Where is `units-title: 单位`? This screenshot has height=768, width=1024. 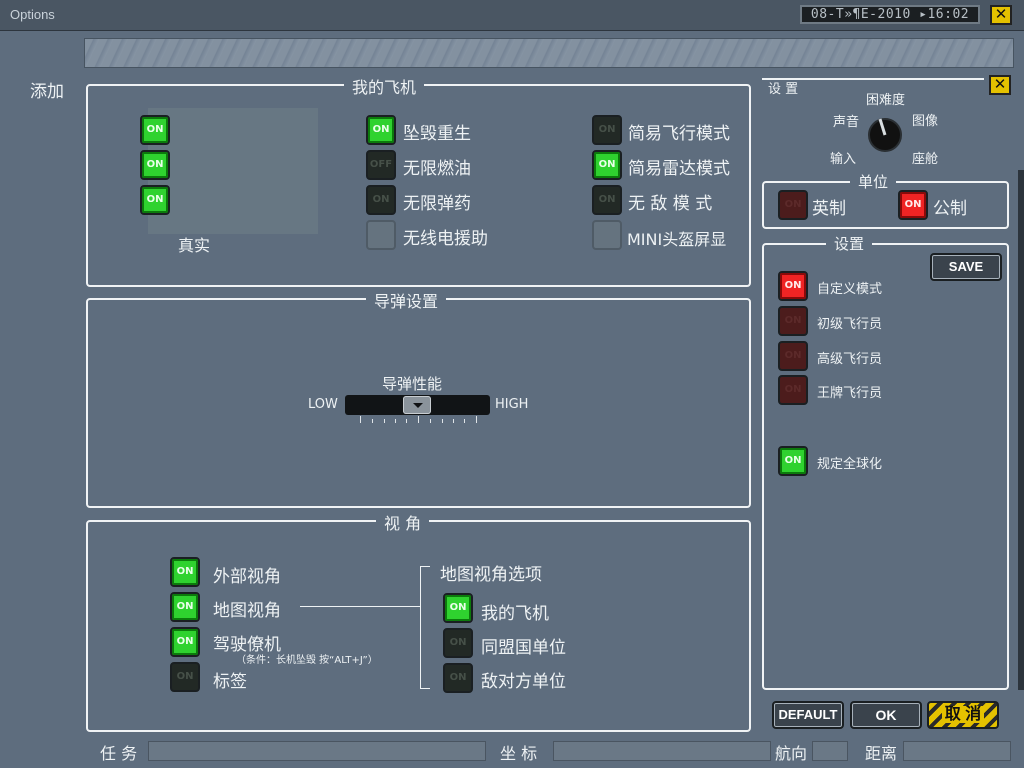
units-title: 单位 is located at coordinates (873, 181).